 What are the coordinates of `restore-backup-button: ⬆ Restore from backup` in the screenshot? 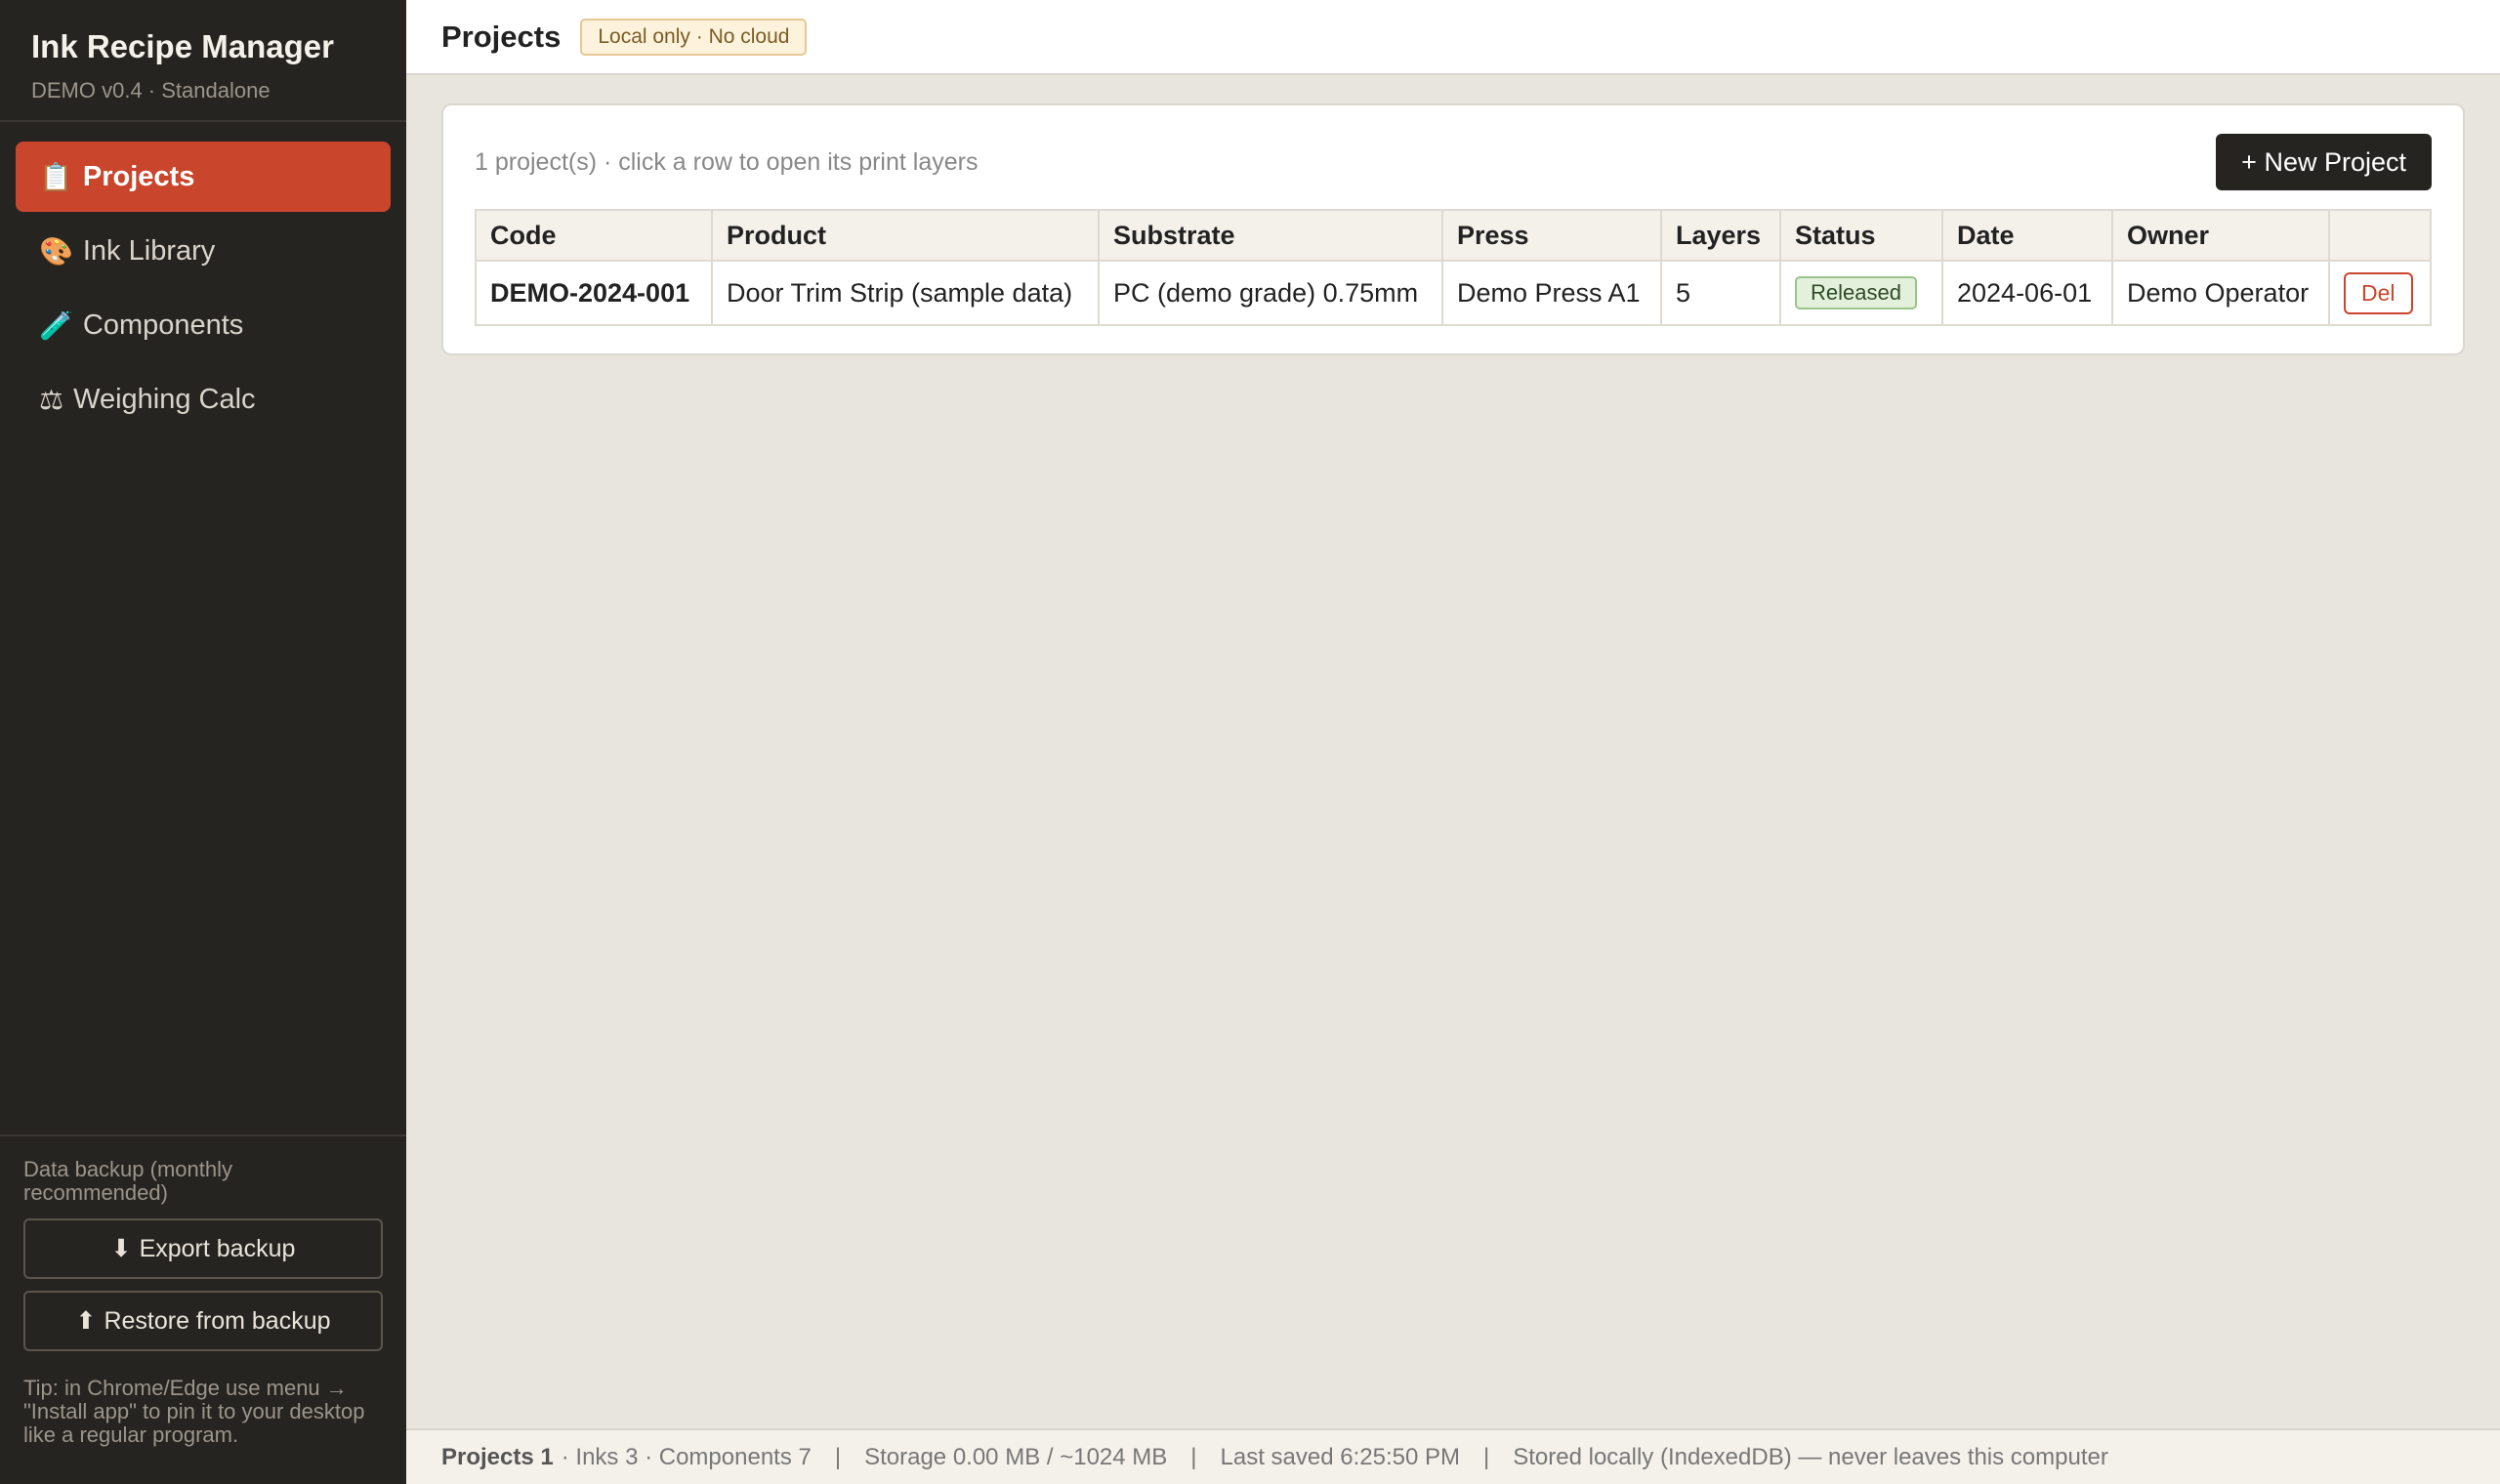 It's located at (203, 1321).